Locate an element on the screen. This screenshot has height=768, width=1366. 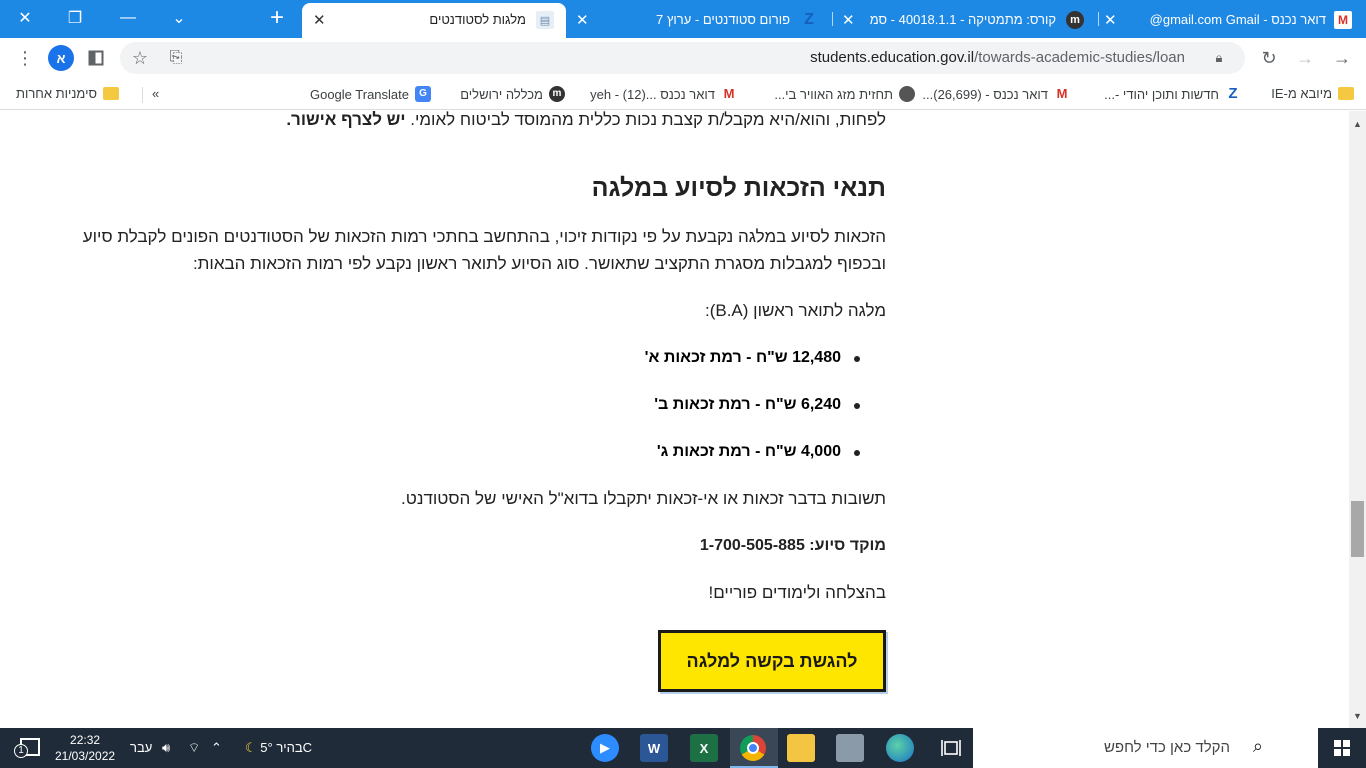
tab-scholarships: ✕ מלגות לסטודנטים ▤ is located at coordinates (434, 20).